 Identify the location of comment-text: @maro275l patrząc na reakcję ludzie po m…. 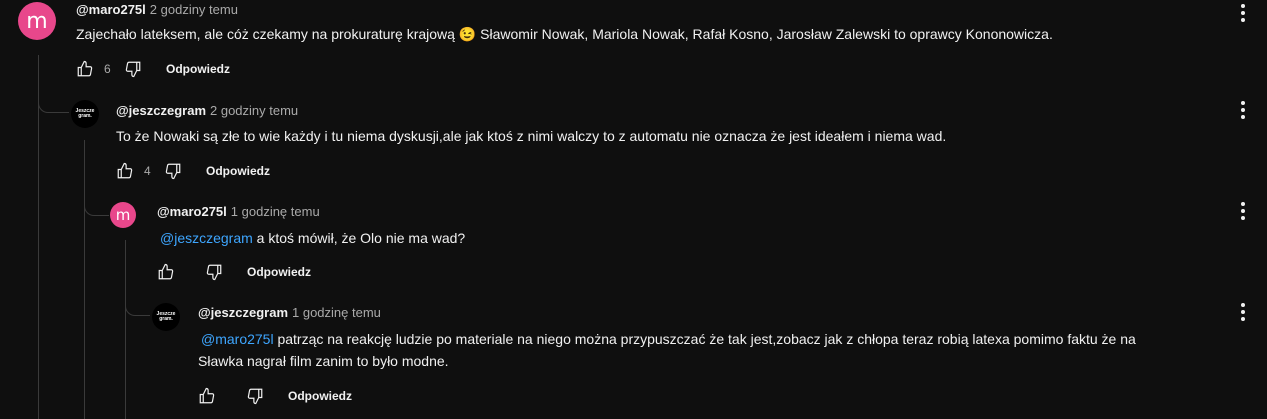
(668, 339).